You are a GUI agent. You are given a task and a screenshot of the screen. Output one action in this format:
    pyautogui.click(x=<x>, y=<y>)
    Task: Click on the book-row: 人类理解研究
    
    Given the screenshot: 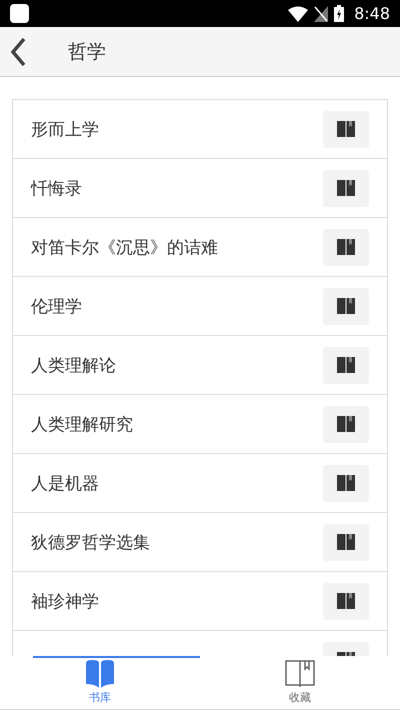 What is the action you would take?
    pyautogui.click(x=200, y=424)
    